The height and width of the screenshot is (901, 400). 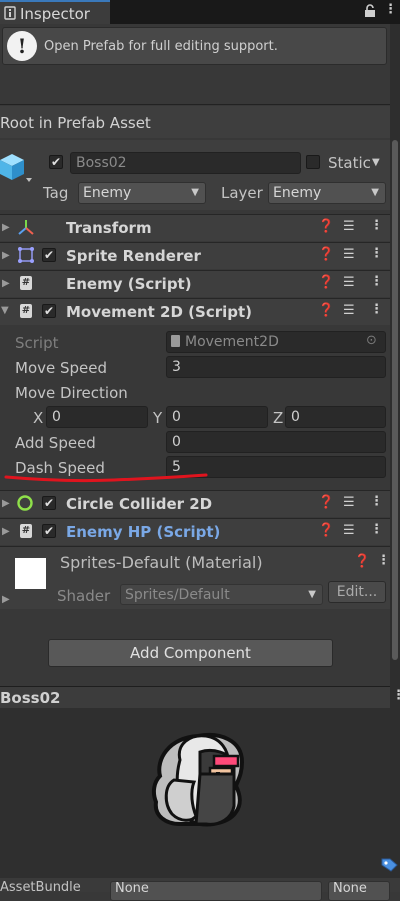 I want to click on prefab-cube-icon, so click(x=16, y=168).